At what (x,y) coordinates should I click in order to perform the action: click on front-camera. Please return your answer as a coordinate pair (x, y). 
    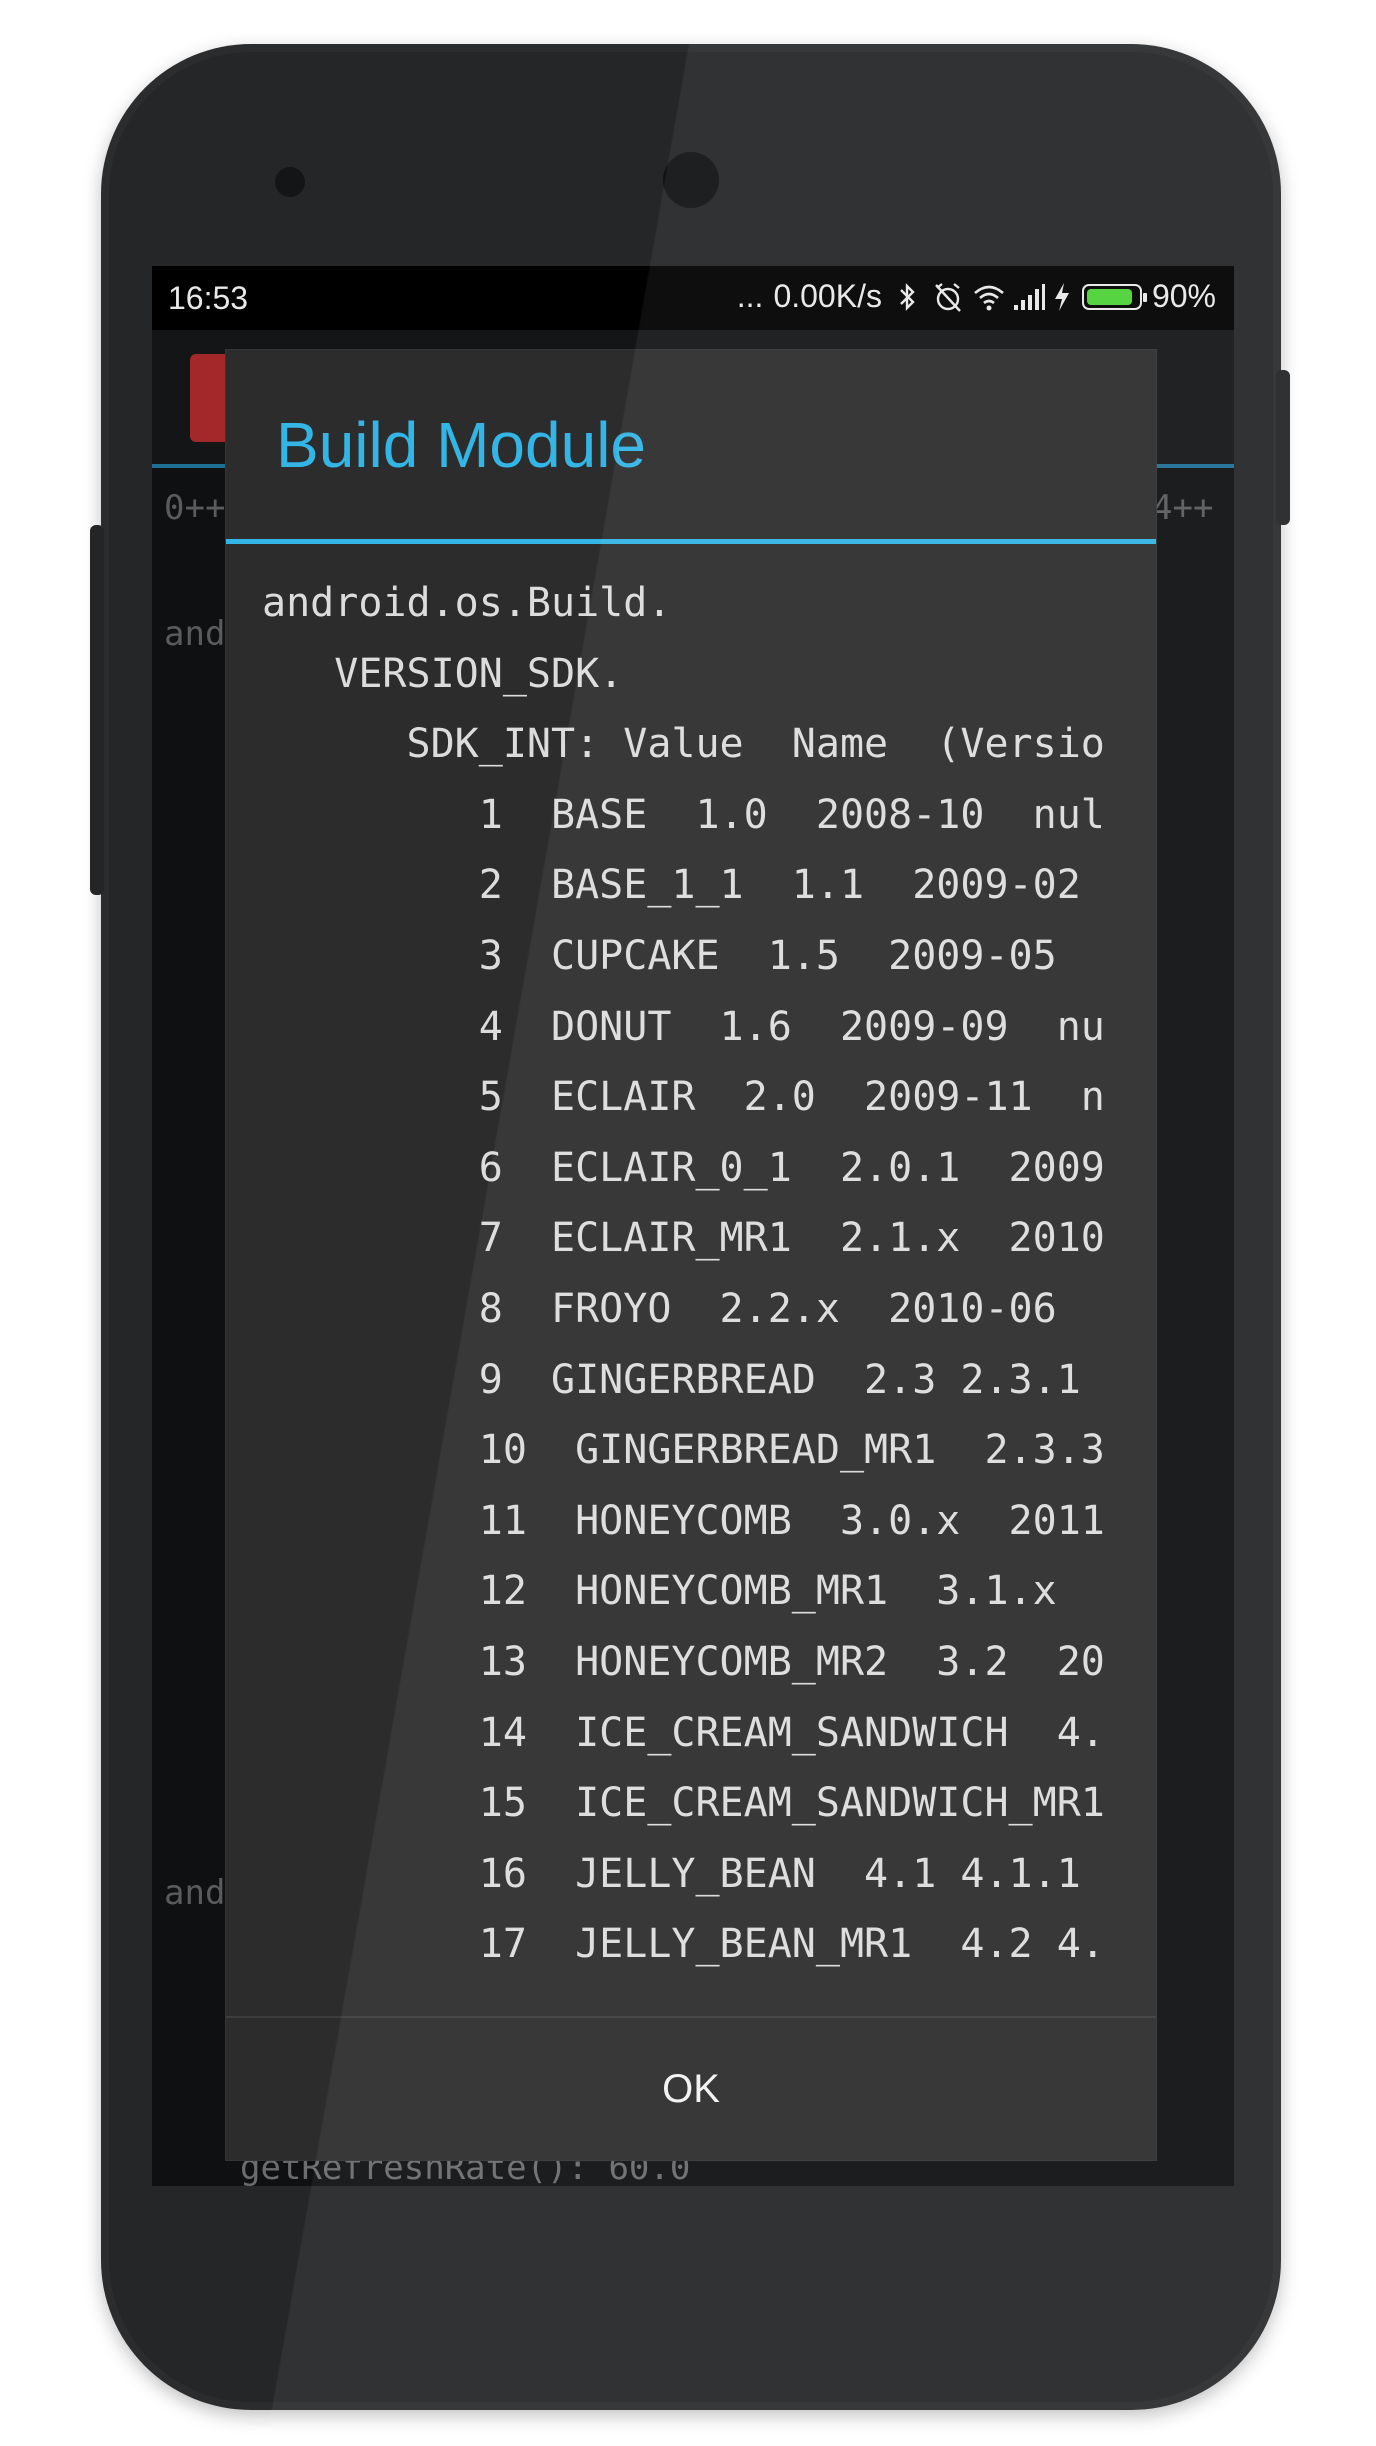
    Looking at the image, I should click on (691, 180).